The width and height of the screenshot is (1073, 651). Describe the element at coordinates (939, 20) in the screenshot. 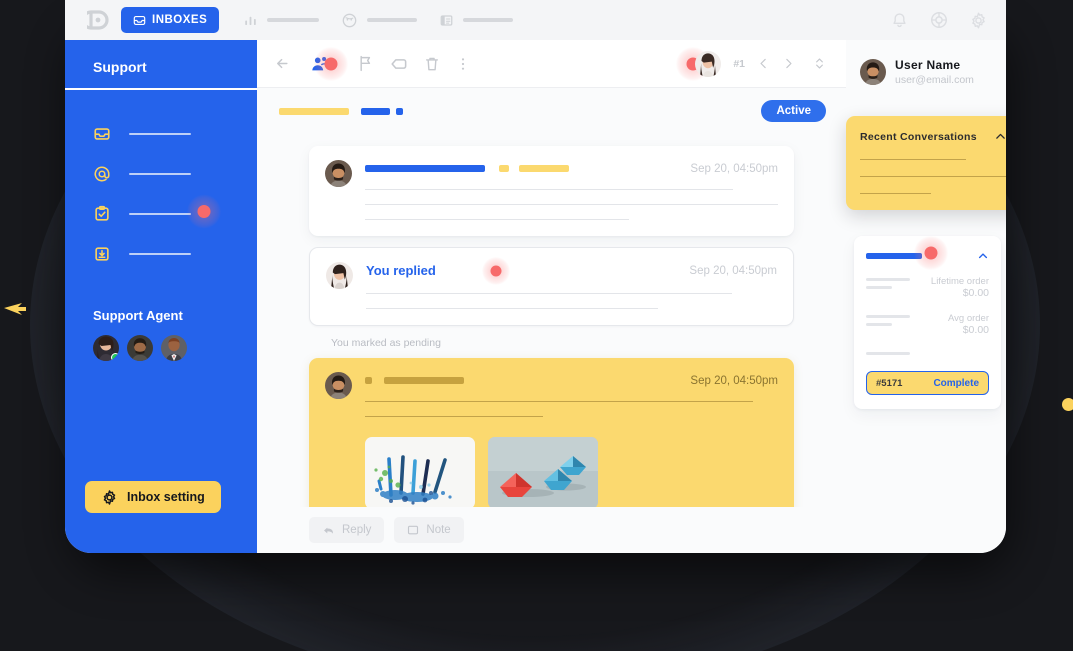

I see `life-ring-icon` at that location.